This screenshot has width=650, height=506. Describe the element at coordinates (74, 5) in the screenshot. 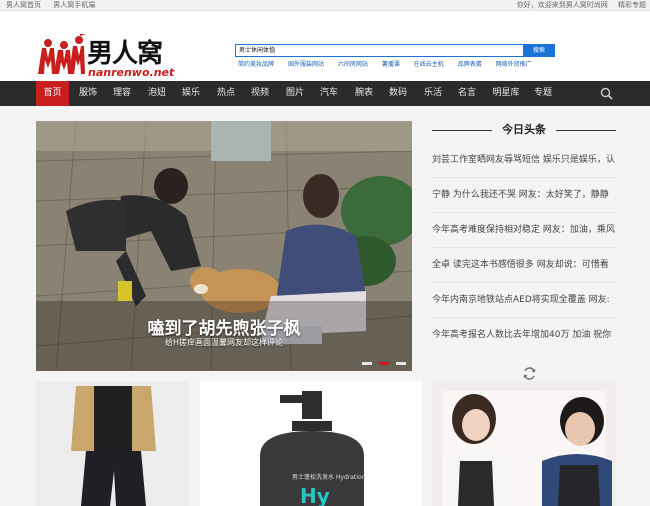

I see `mobile-link: 男人窝手机端` at that location.